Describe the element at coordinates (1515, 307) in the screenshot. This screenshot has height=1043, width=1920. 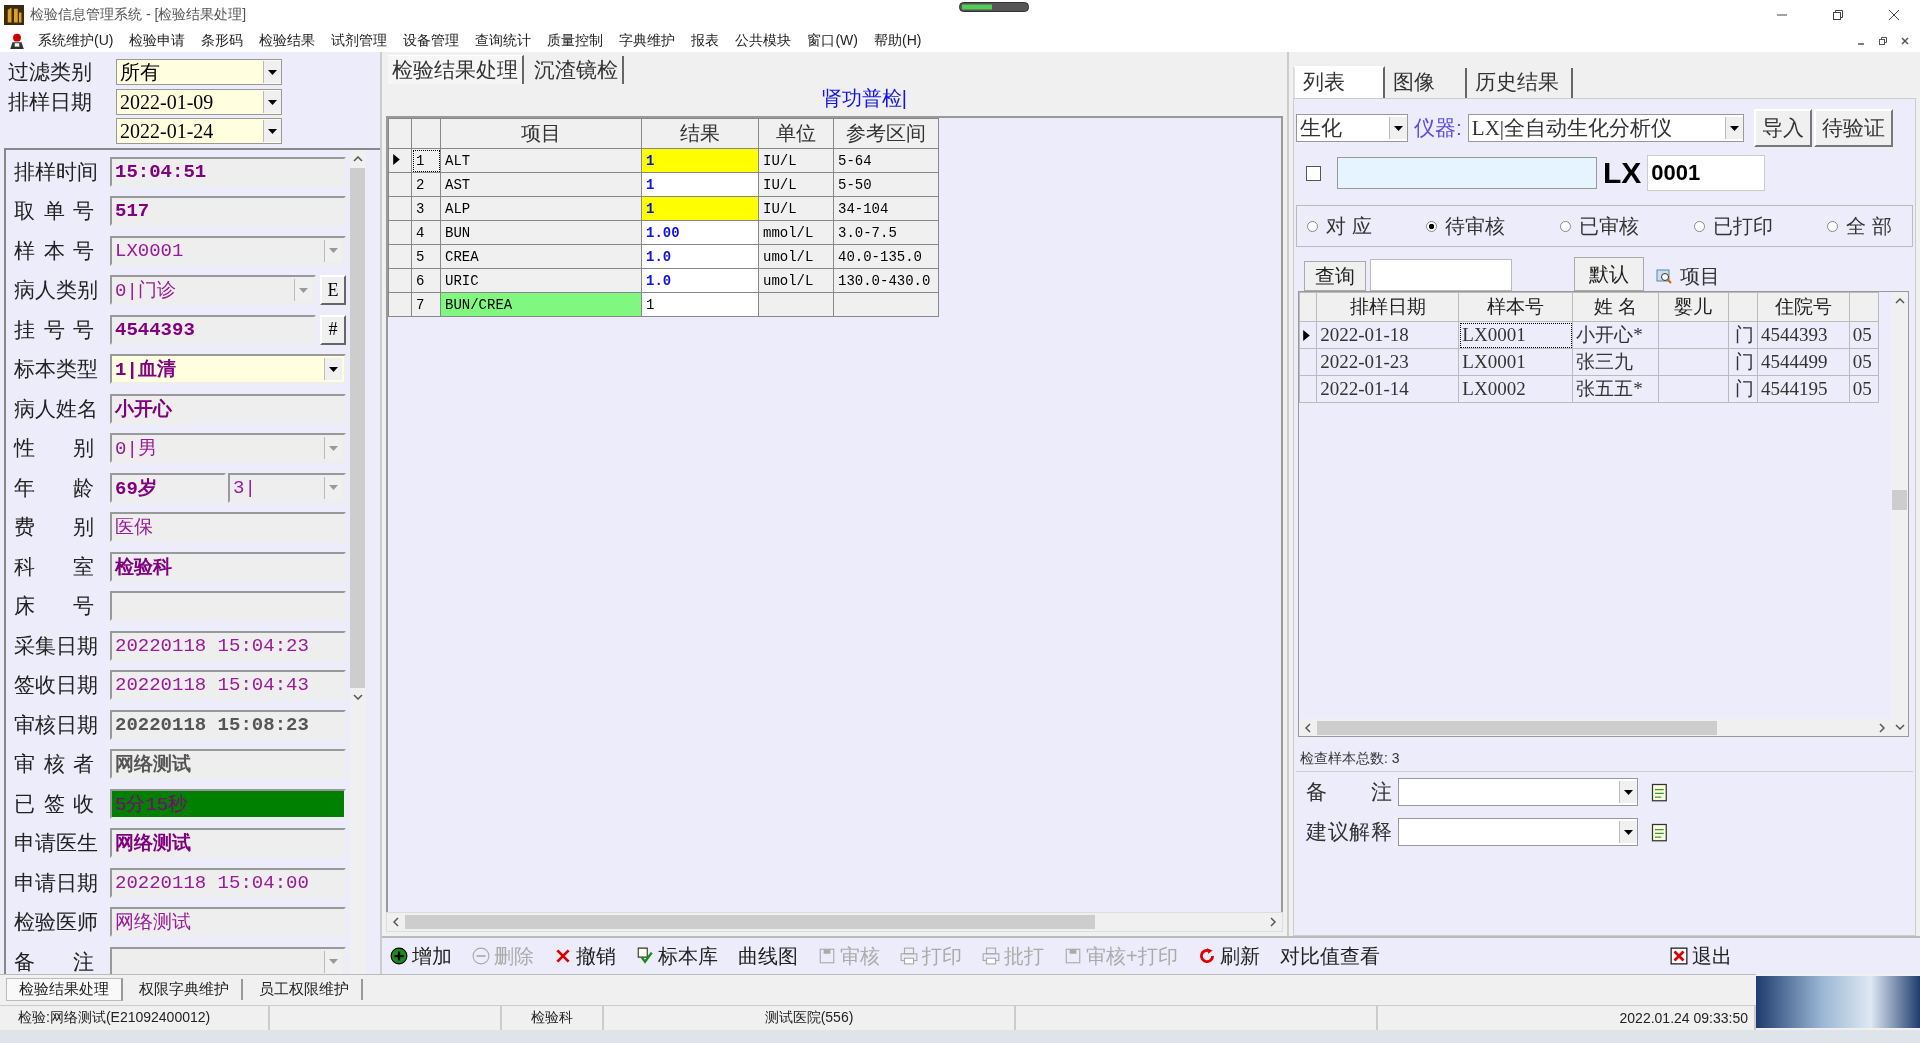
I see `column-header: 样本号` at that location.